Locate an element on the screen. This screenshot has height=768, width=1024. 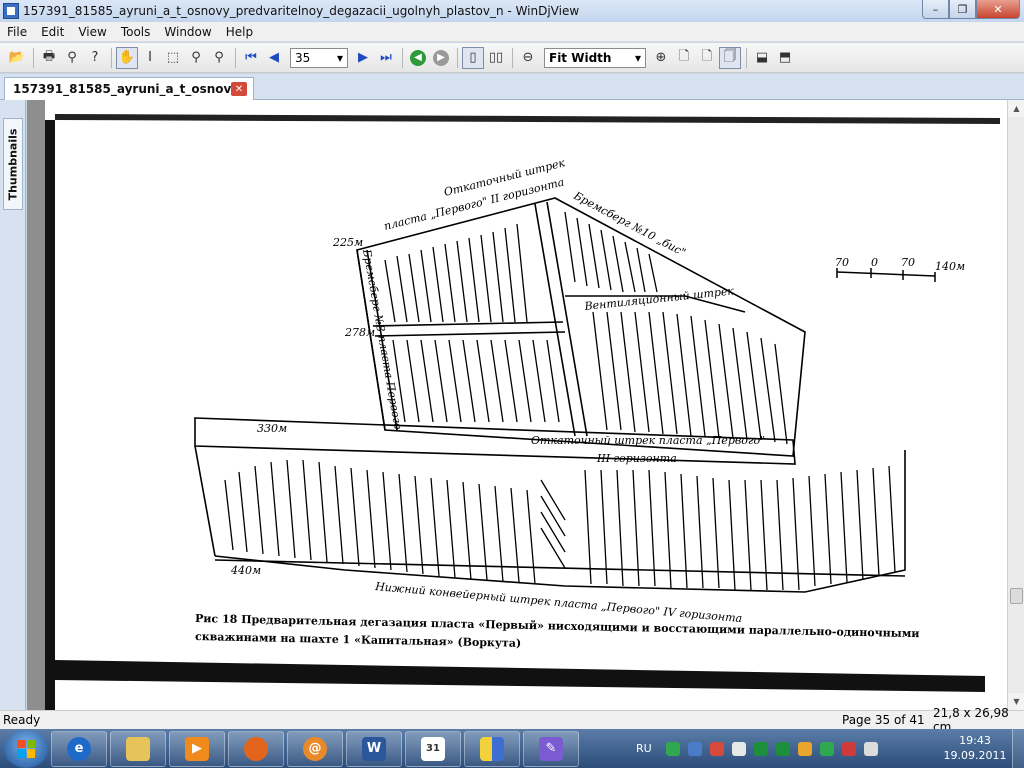
boreholes-middle-right is located at coordinates (690, 378).